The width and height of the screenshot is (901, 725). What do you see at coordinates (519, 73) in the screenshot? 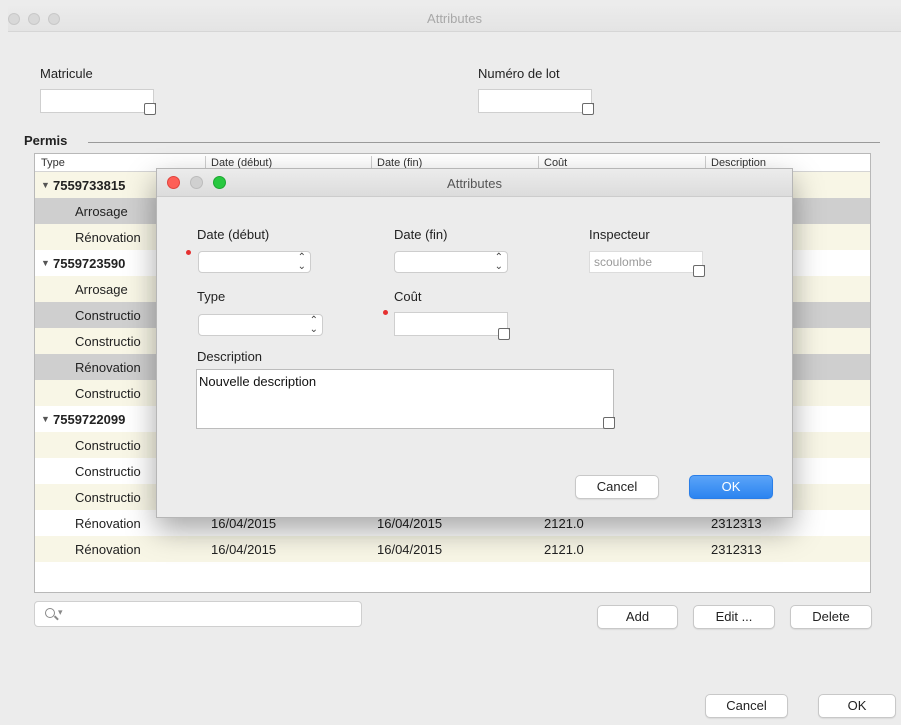
I see `lot-label: Numéro de lot` at bounding box center [519, 73].